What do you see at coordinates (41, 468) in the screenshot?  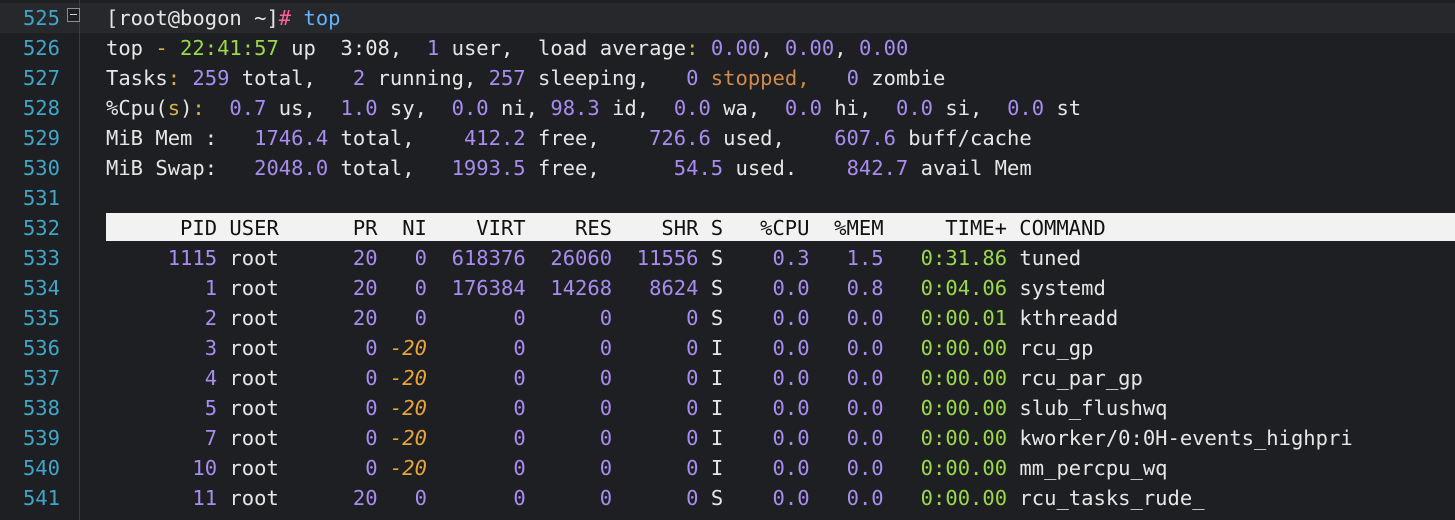 I see `line-number: 540` at bounding box center [41, 468].